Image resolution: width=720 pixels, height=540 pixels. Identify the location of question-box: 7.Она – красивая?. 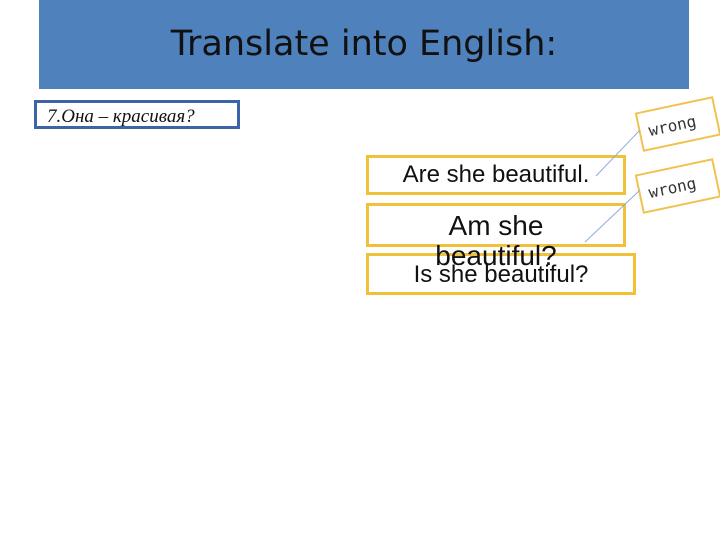
(137, 114).